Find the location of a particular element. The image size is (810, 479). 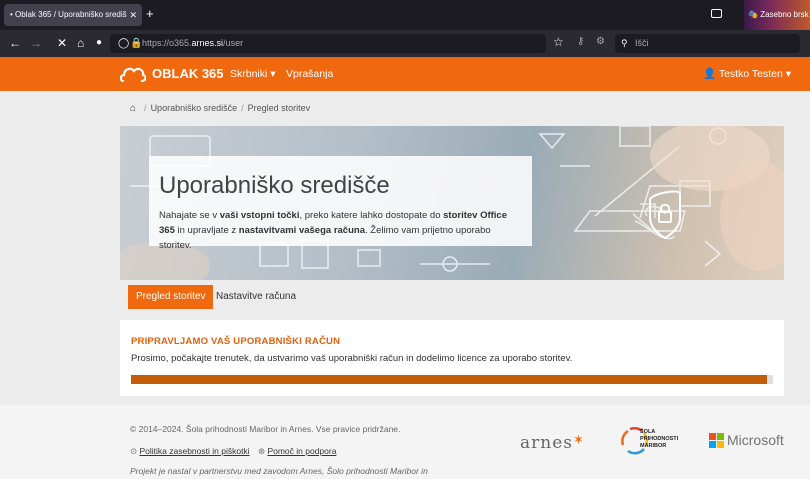

url-bar: ◯ 🔒 https://o365.arnes.si/user is located at coordinates (328, 43).